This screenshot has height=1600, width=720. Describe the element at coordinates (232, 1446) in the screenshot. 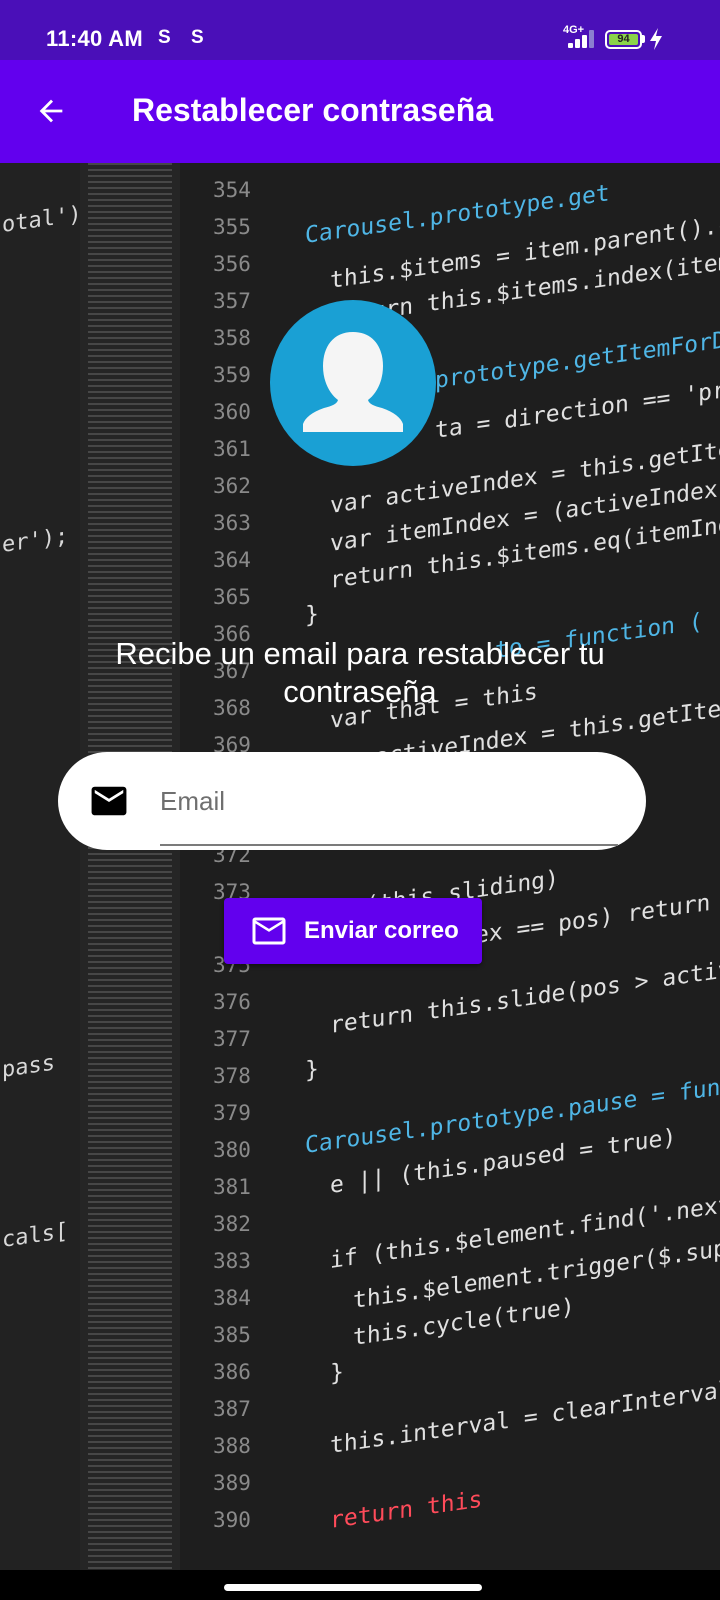

I see `line-number: 388` at that location.